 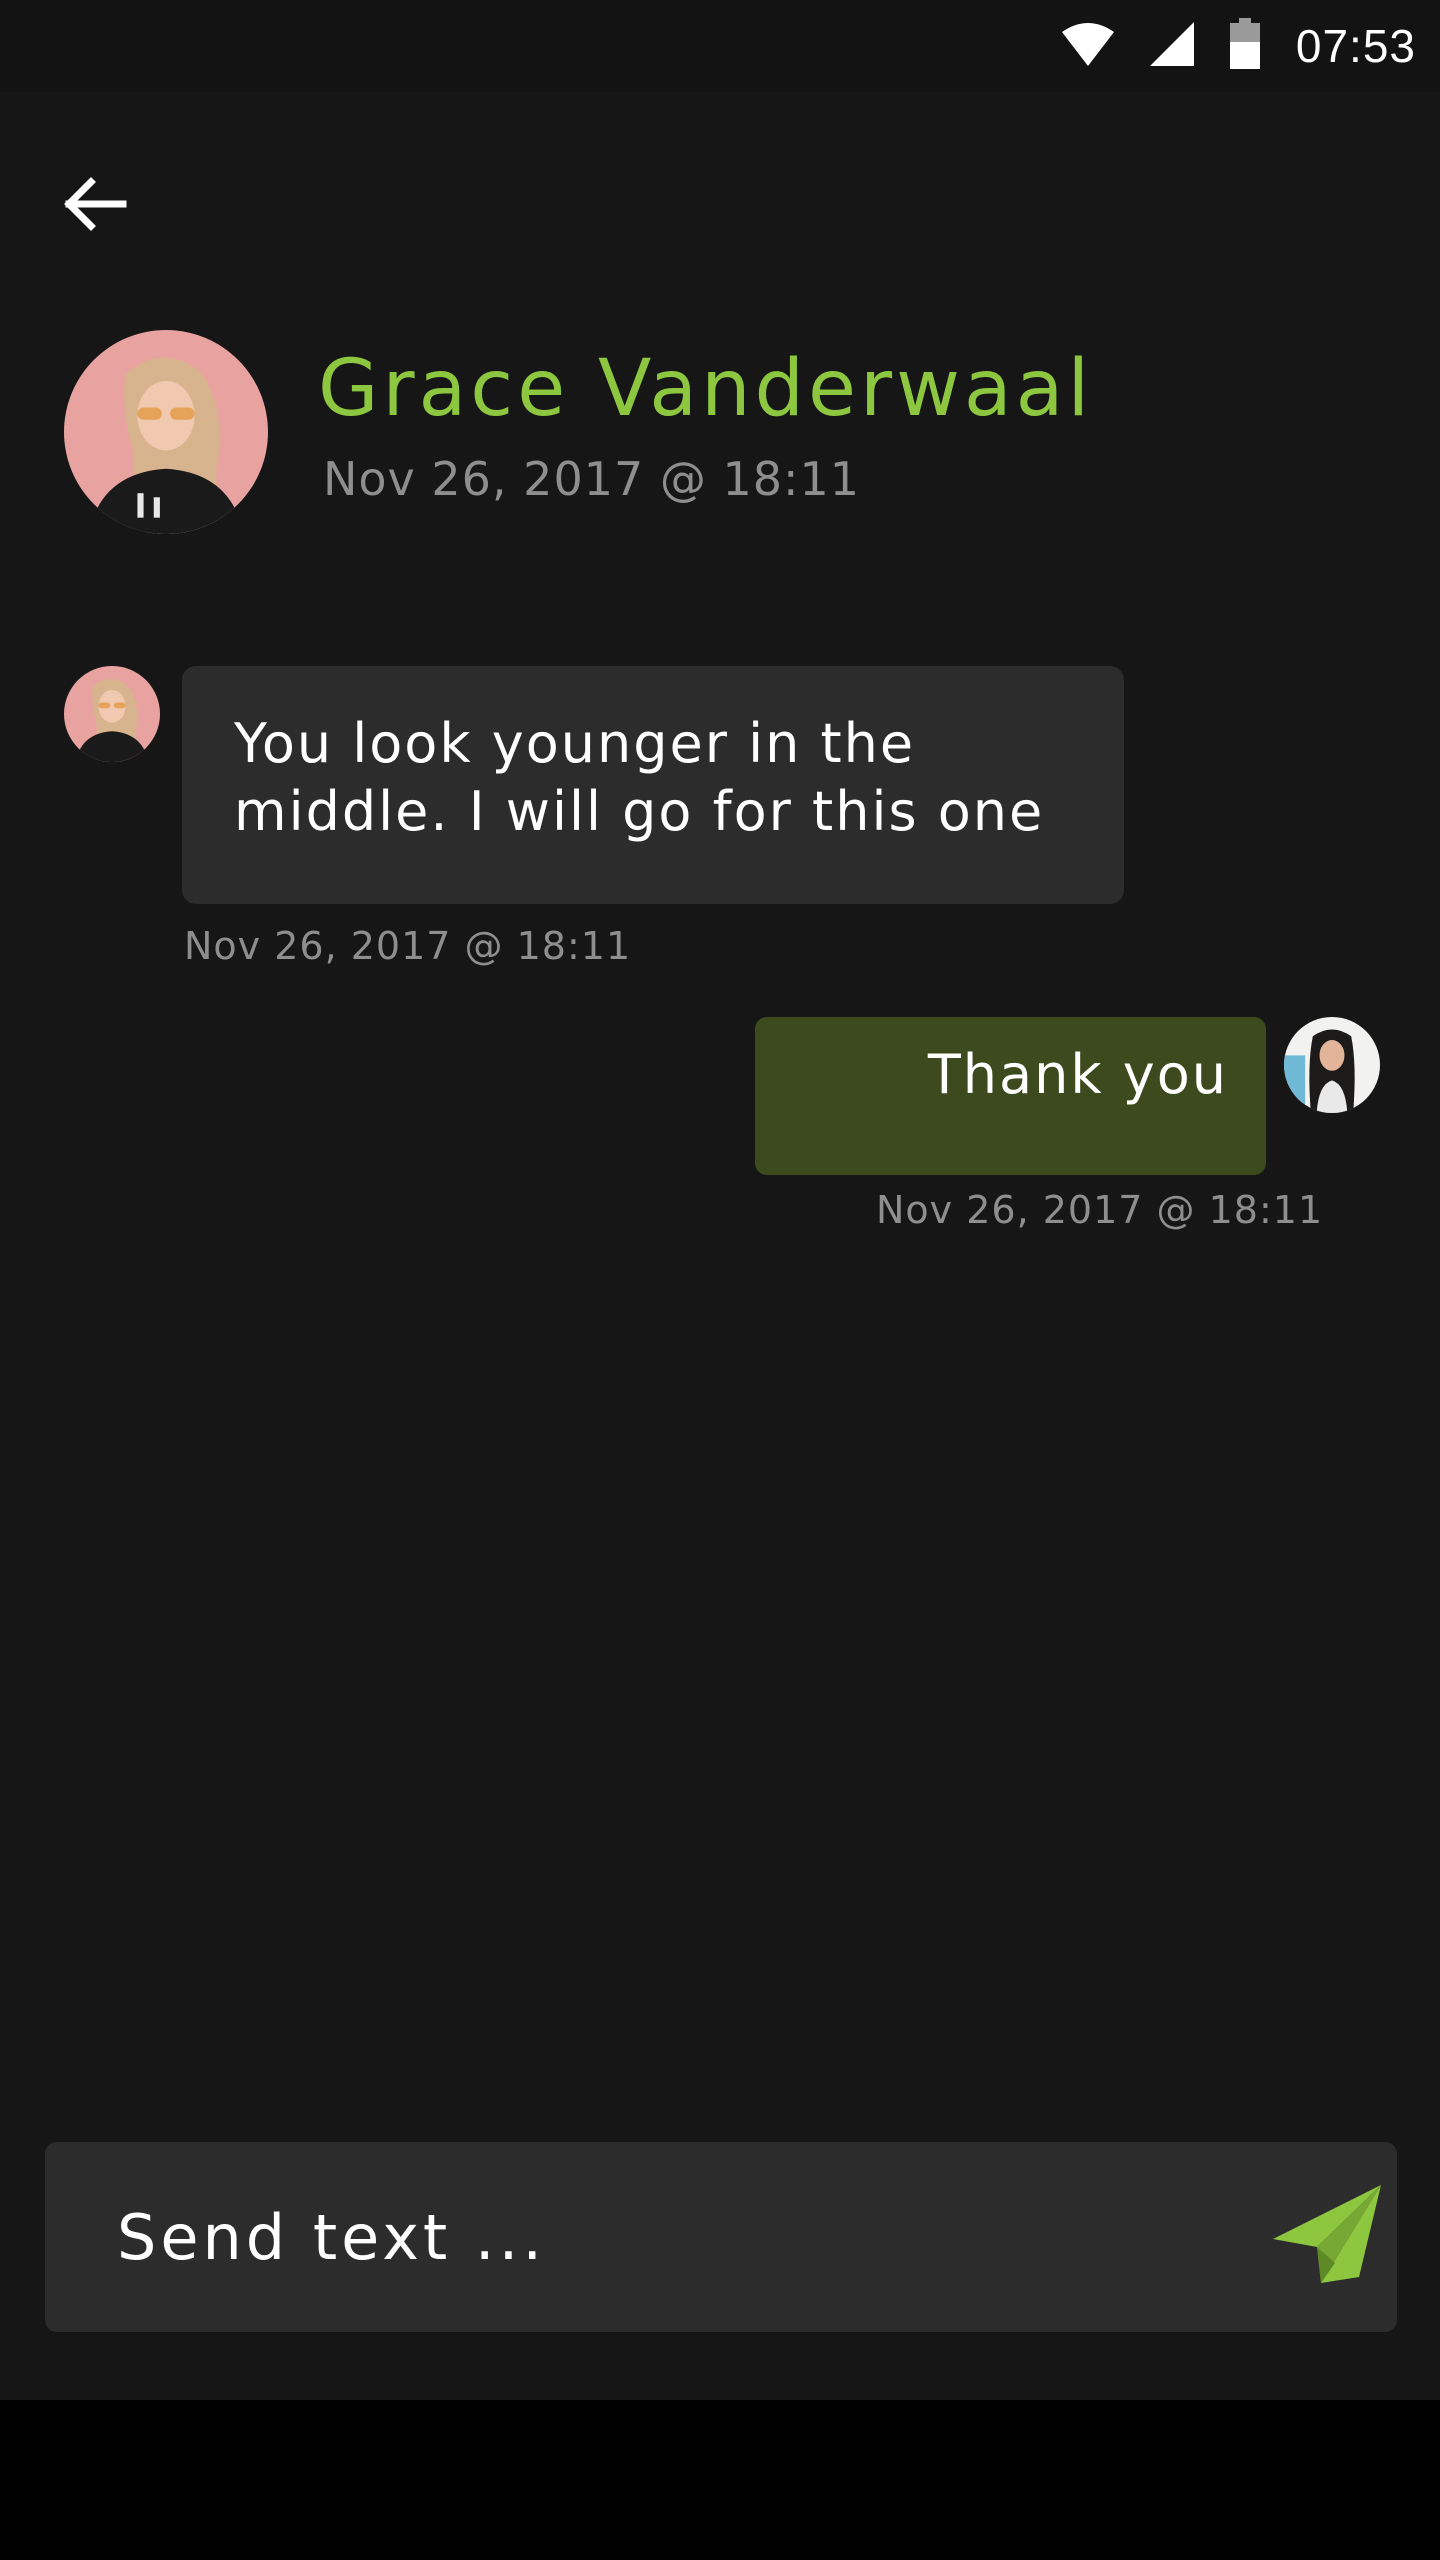 What do you see at coordinates (1332, 1065) in the screenshot?
I see `outgoing-message-avatar` at bounding box center [1332, 1065].